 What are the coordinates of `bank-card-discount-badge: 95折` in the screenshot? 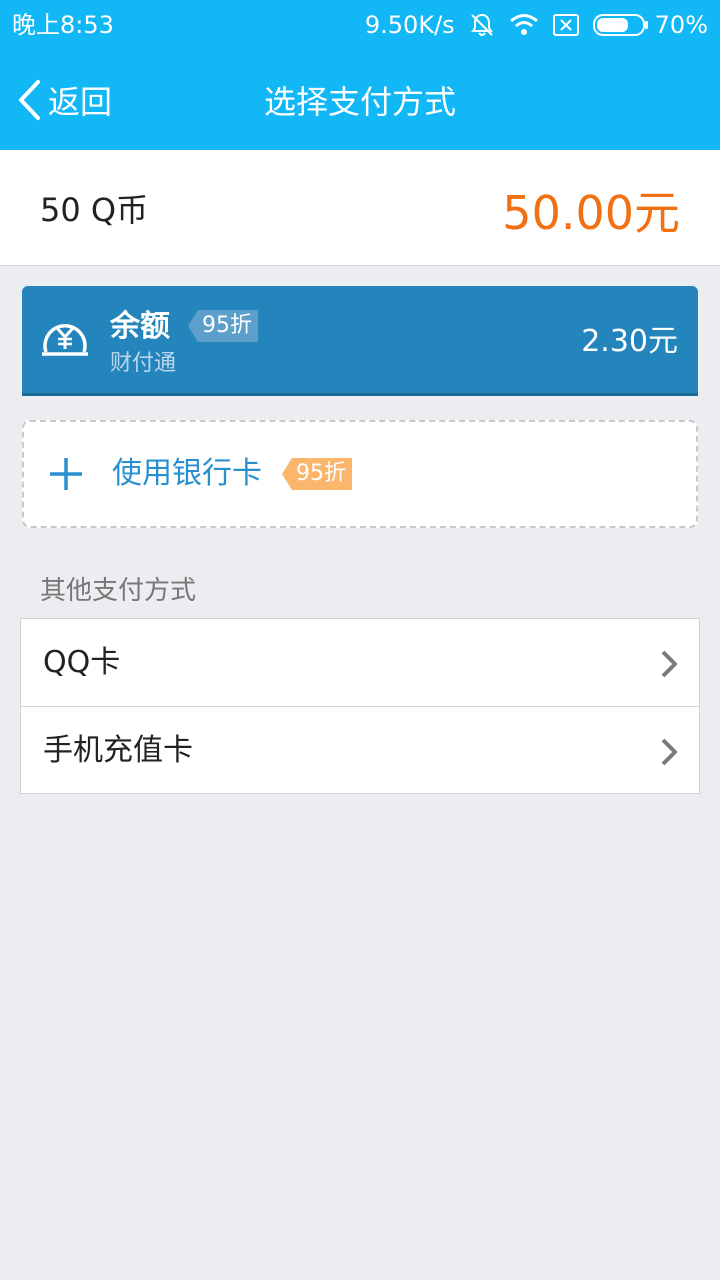 It's located at (317, 474).